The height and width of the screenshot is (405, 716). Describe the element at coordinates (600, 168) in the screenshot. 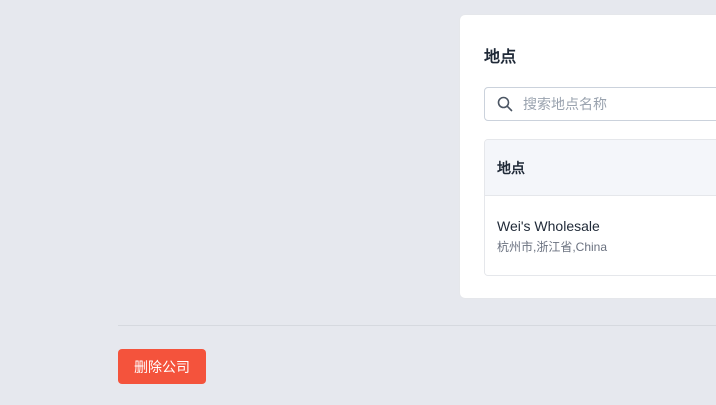

I see `table-header: 地点` at that location.